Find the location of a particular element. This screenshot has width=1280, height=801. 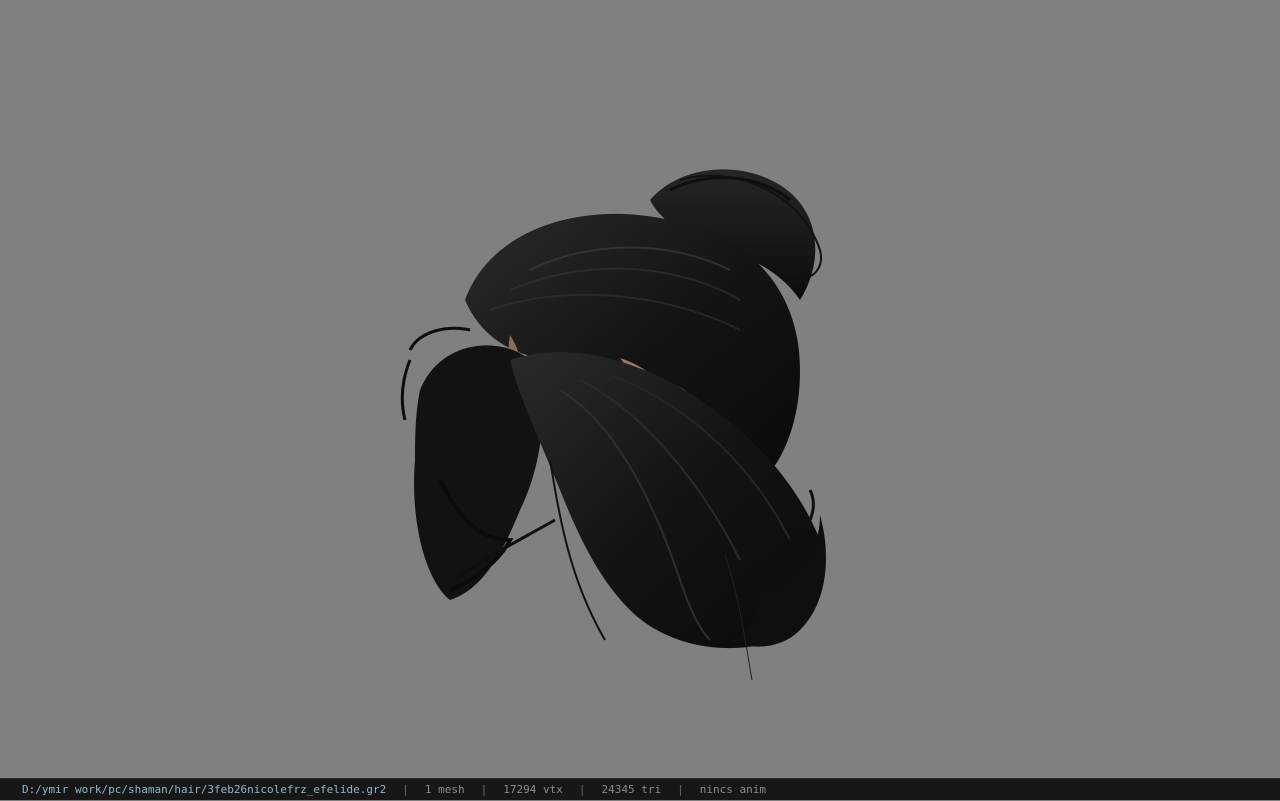

mesh-count: 1 mesh is located at coordinates (444, 789).